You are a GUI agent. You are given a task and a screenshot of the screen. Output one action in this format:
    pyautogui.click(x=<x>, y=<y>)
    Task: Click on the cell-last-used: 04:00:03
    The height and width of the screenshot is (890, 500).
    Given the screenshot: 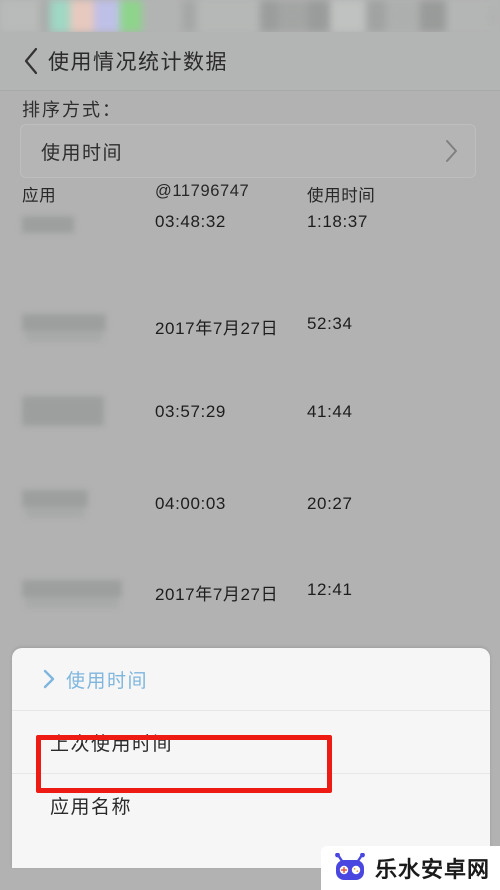 What is the action you would take?
    pyautogui.click(x=190, y=503)
    